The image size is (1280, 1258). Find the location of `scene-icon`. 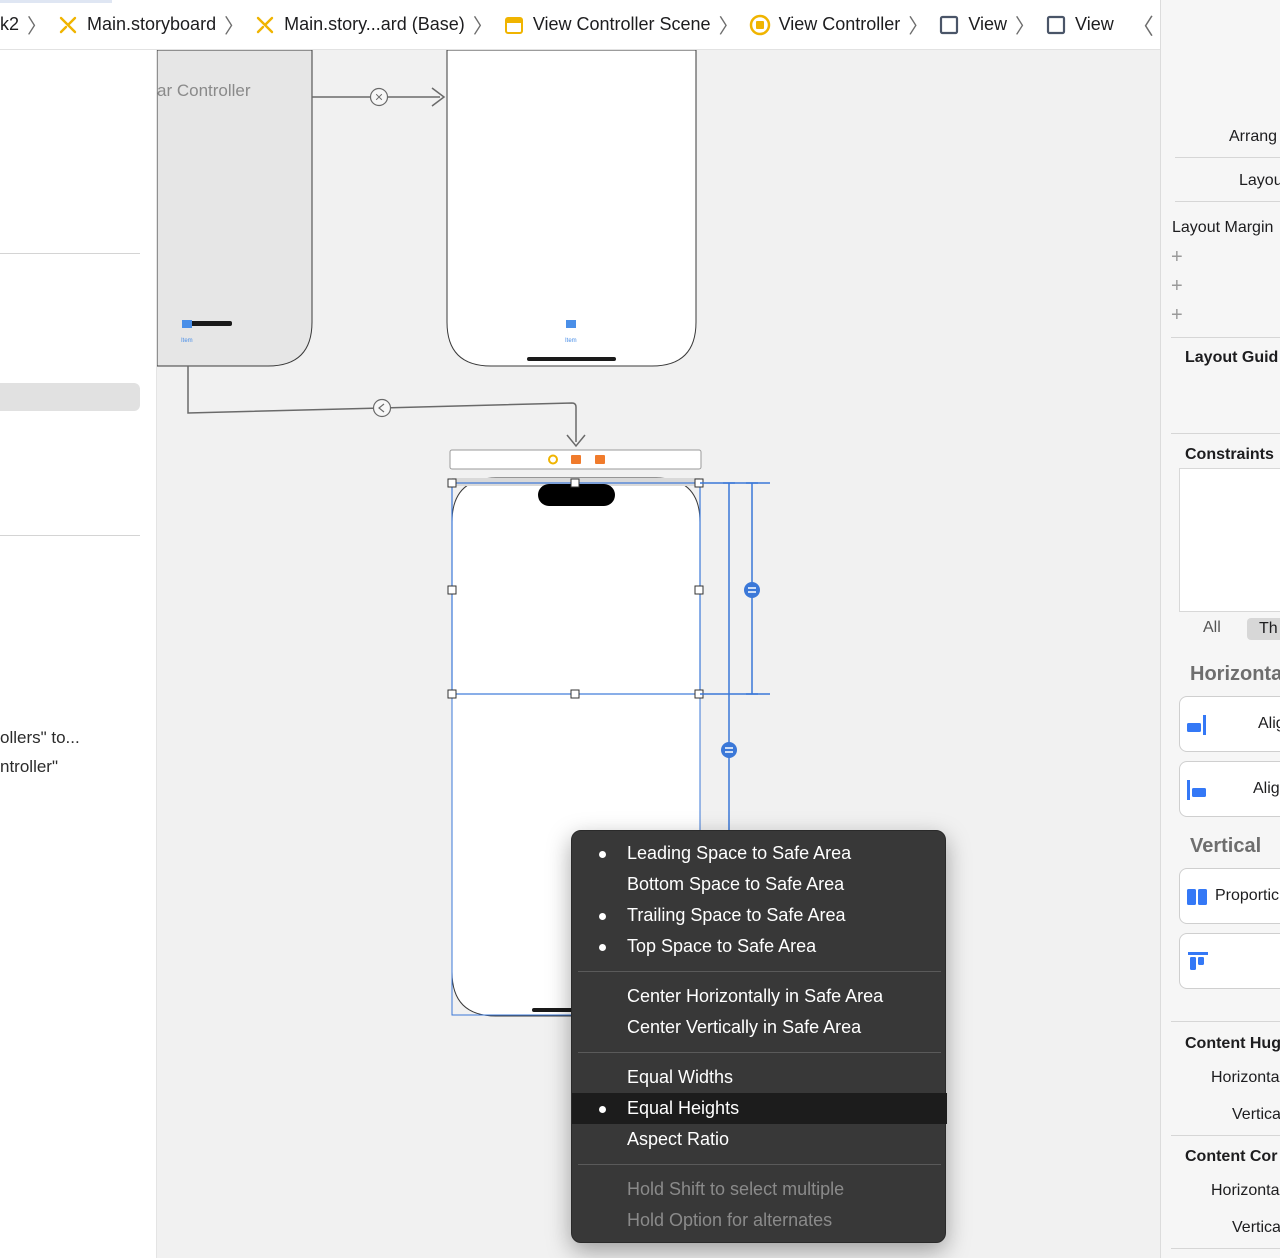

scene-icon is located at coordinates (514, 25).